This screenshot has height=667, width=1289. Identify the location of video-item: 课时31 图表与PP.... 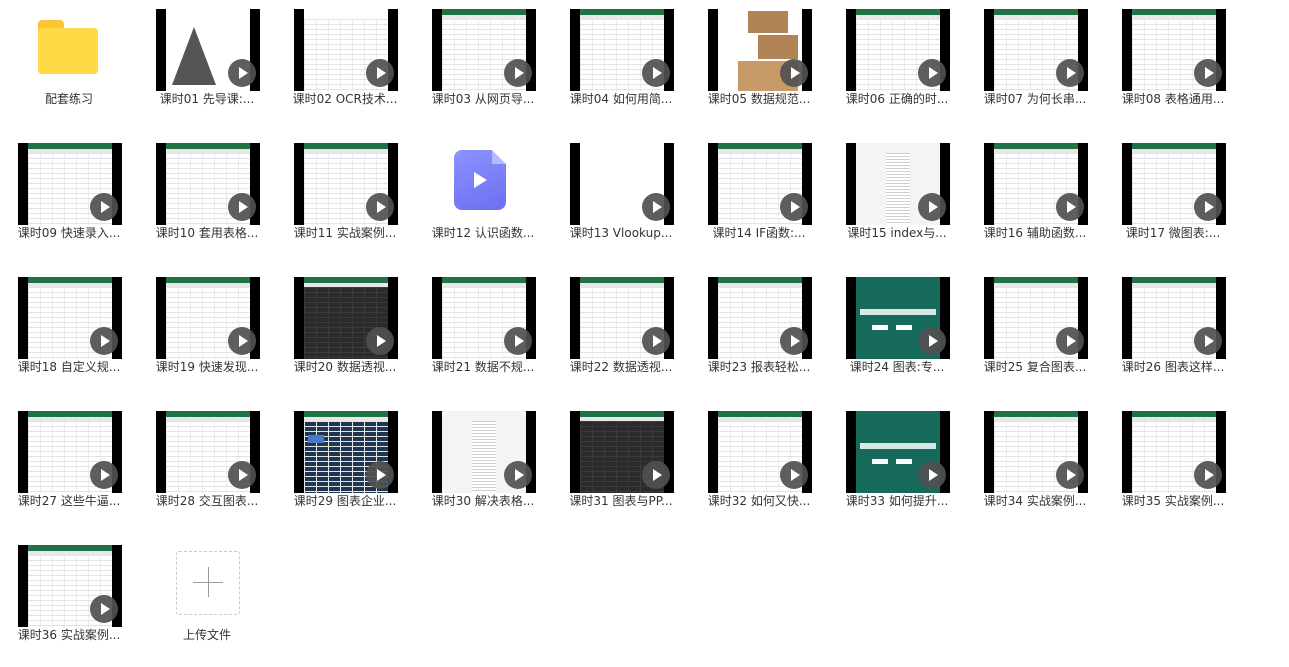
(621, 467).